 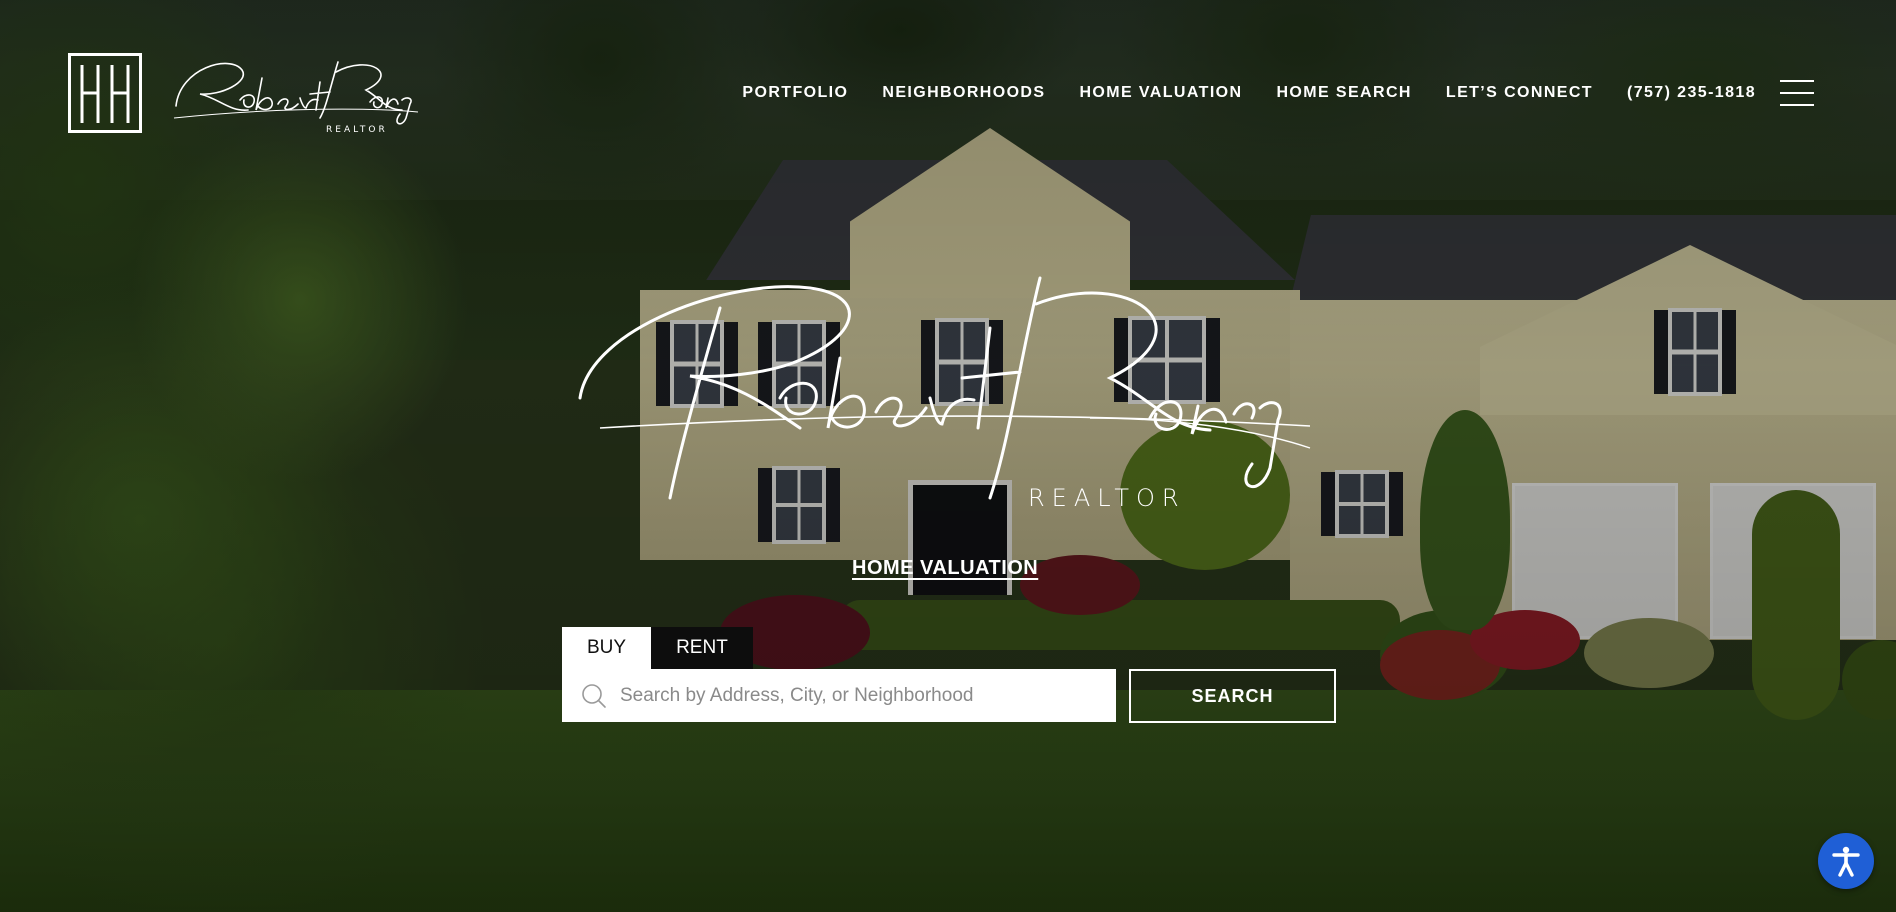 I want to click on nav-item-portfolio: PORTFOLIO, so click(x=795, y=93).